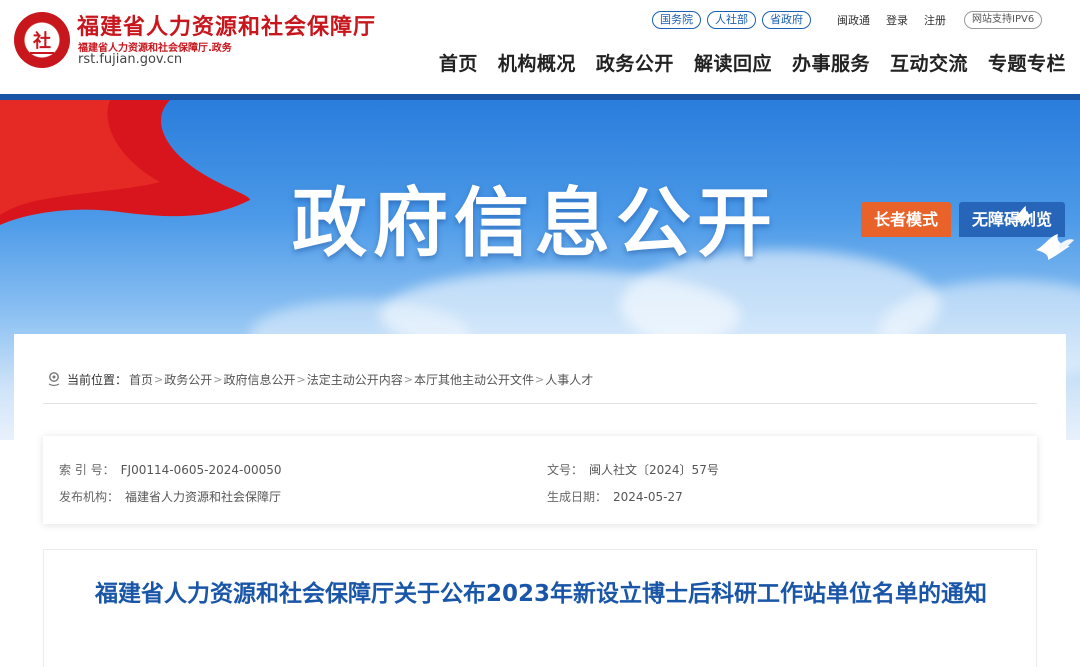  I want to click on red-flag-icon, so click(125, 162).